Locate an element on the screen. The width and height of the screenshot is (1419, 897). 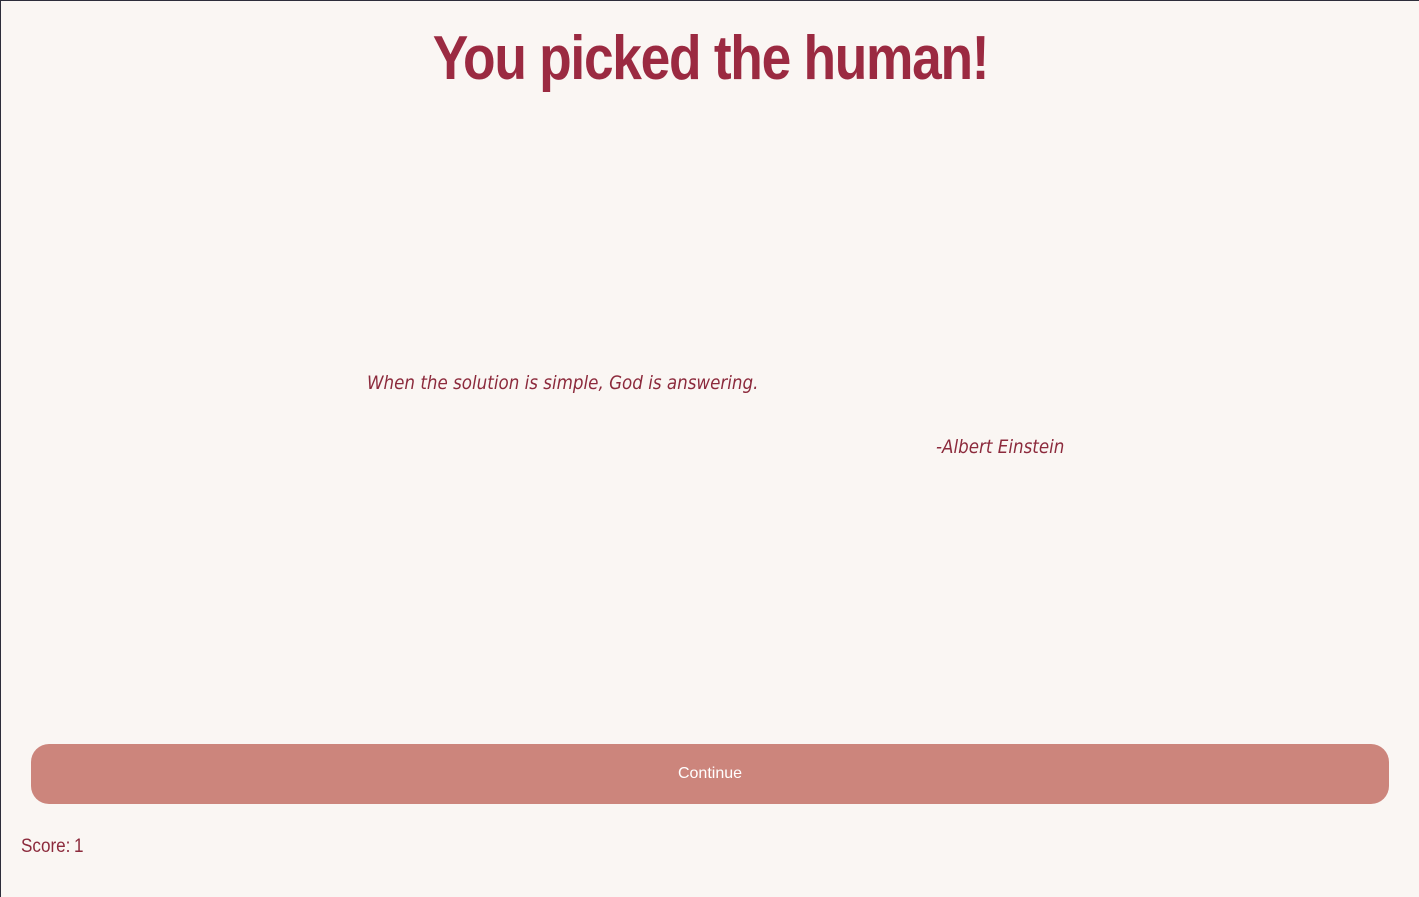
score-display: Score: 1 is located at coordinates (52, 847).